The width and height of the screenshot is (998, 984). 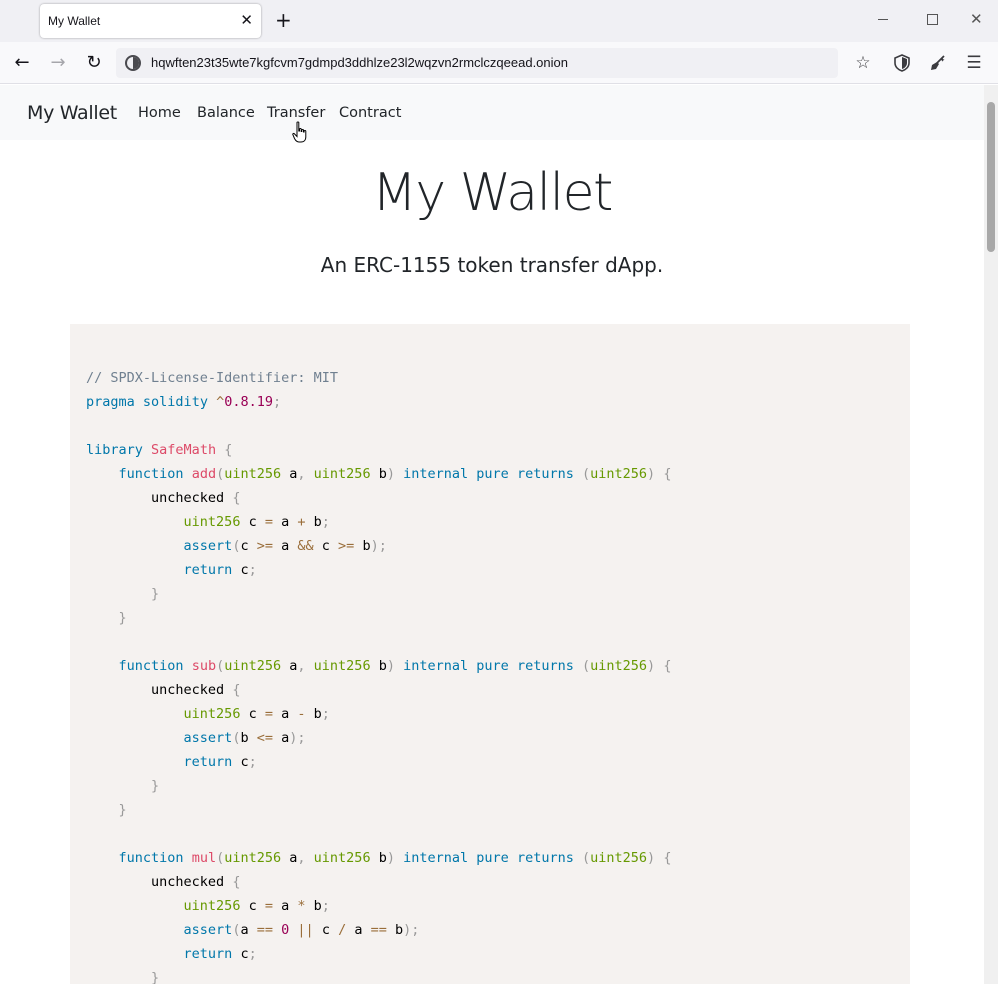 I want to click on code-line: assert(c >= a && c >= b);, so click(x=378, y=546).